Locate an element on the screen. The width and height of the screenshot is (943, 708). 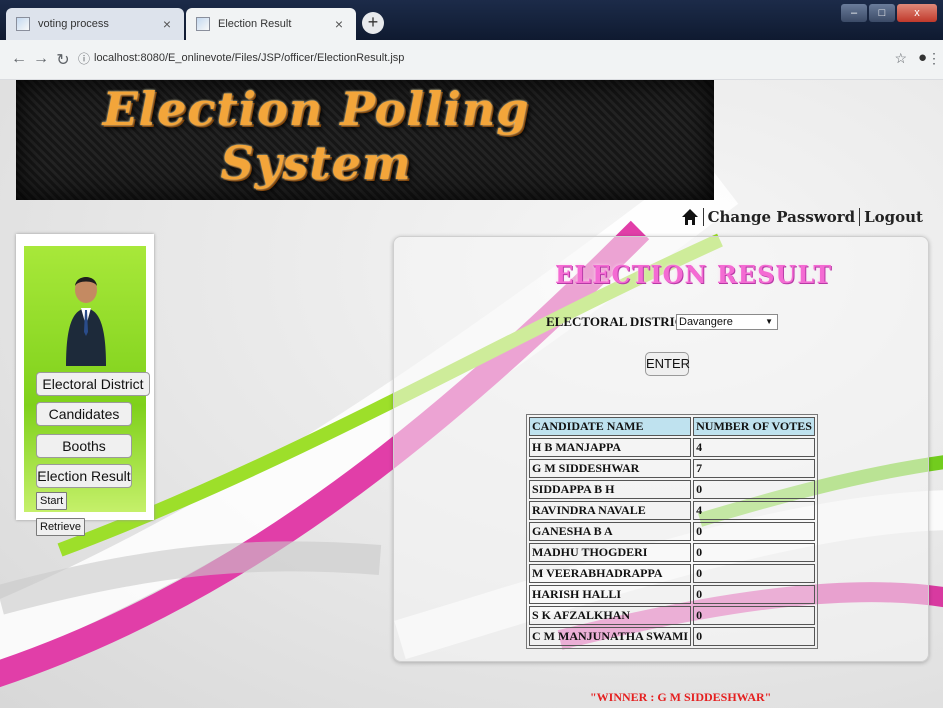
table-row: G M SIDDESHWAR 7 is located at coordinates (672, 468).